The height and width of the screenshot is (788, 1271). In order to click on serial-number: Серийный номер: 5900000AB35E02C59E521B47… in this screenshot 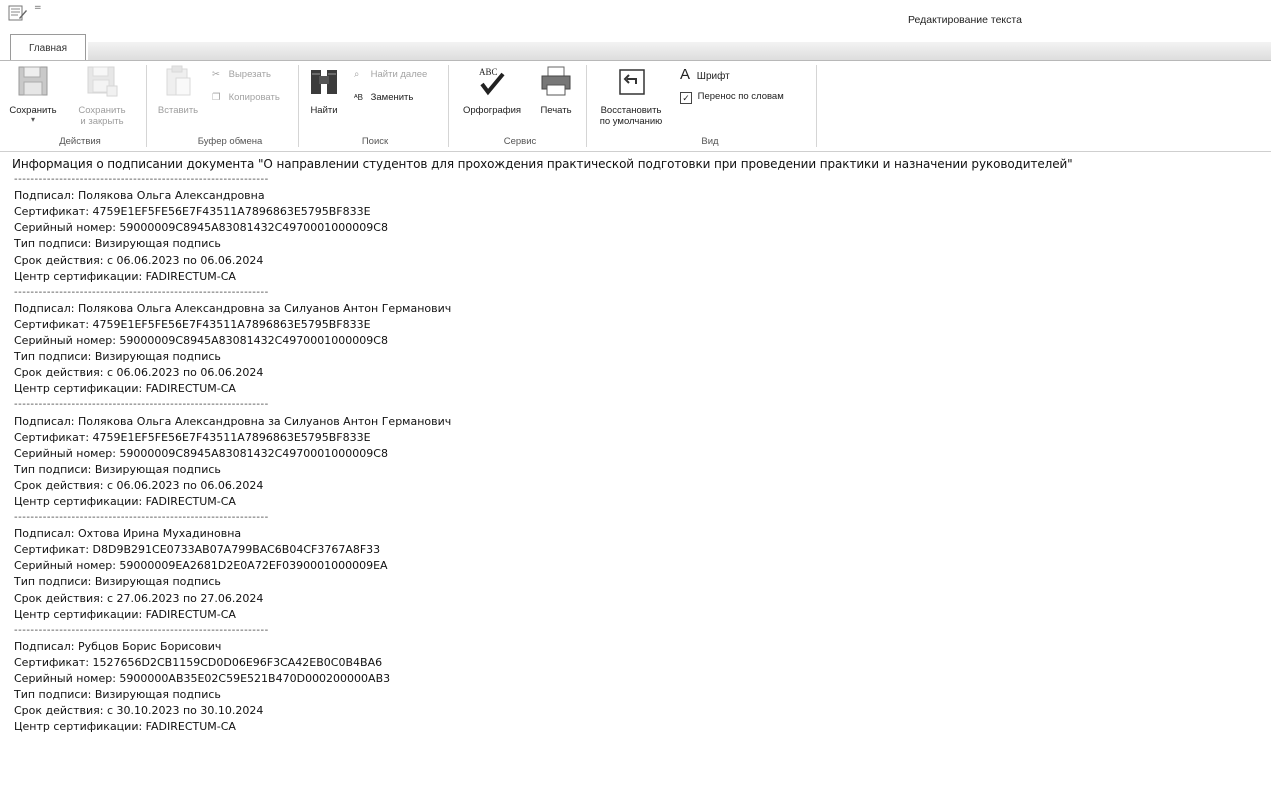, I will do `click(202, 678)`.